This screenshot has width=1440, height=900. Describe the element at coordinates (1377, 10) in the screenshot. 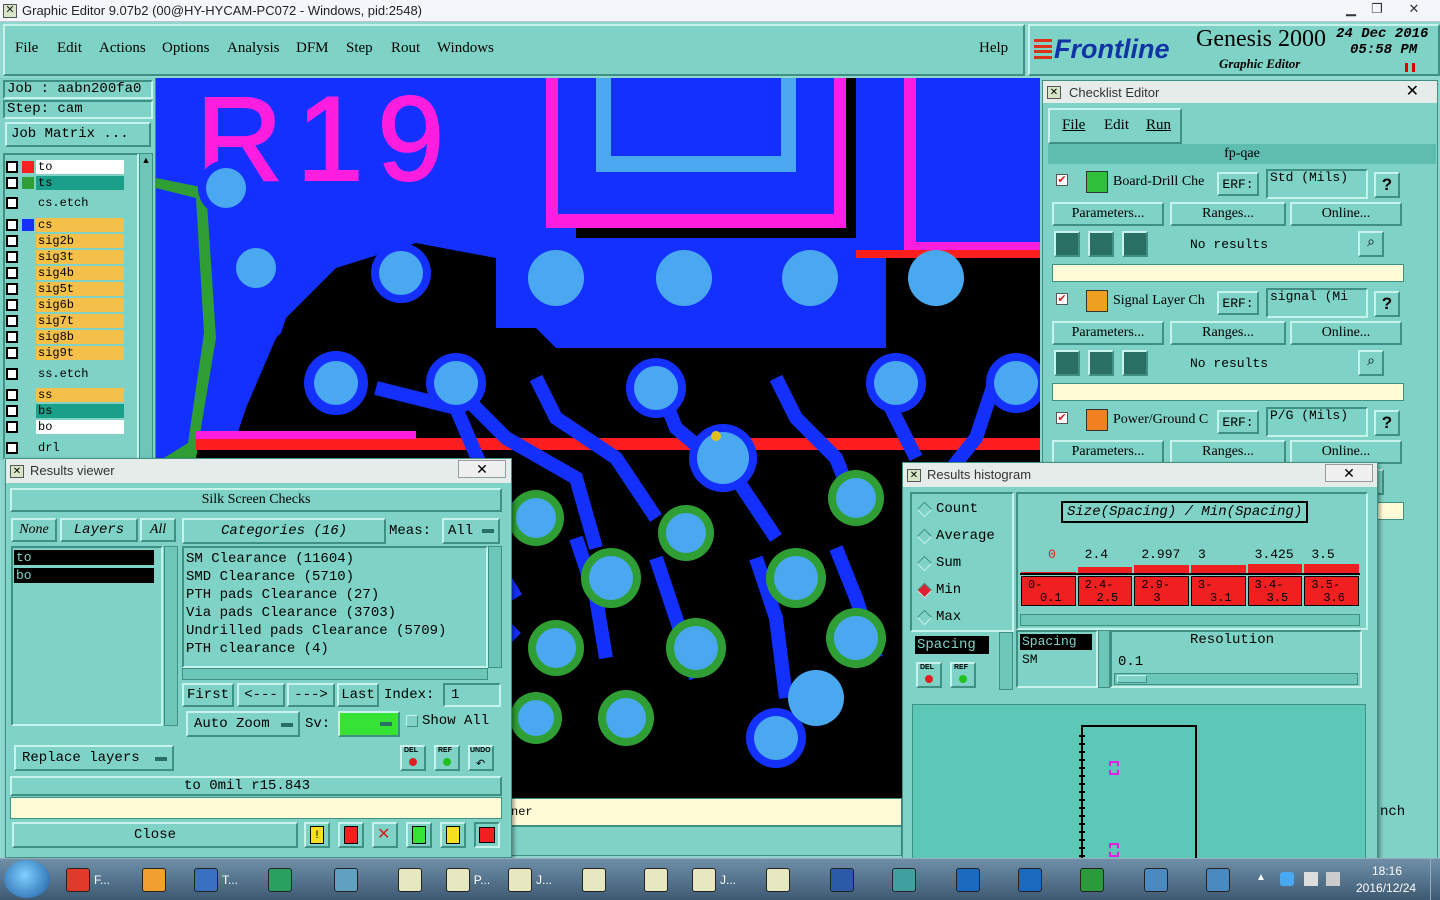

I see `restore-button: ❐` at that location.